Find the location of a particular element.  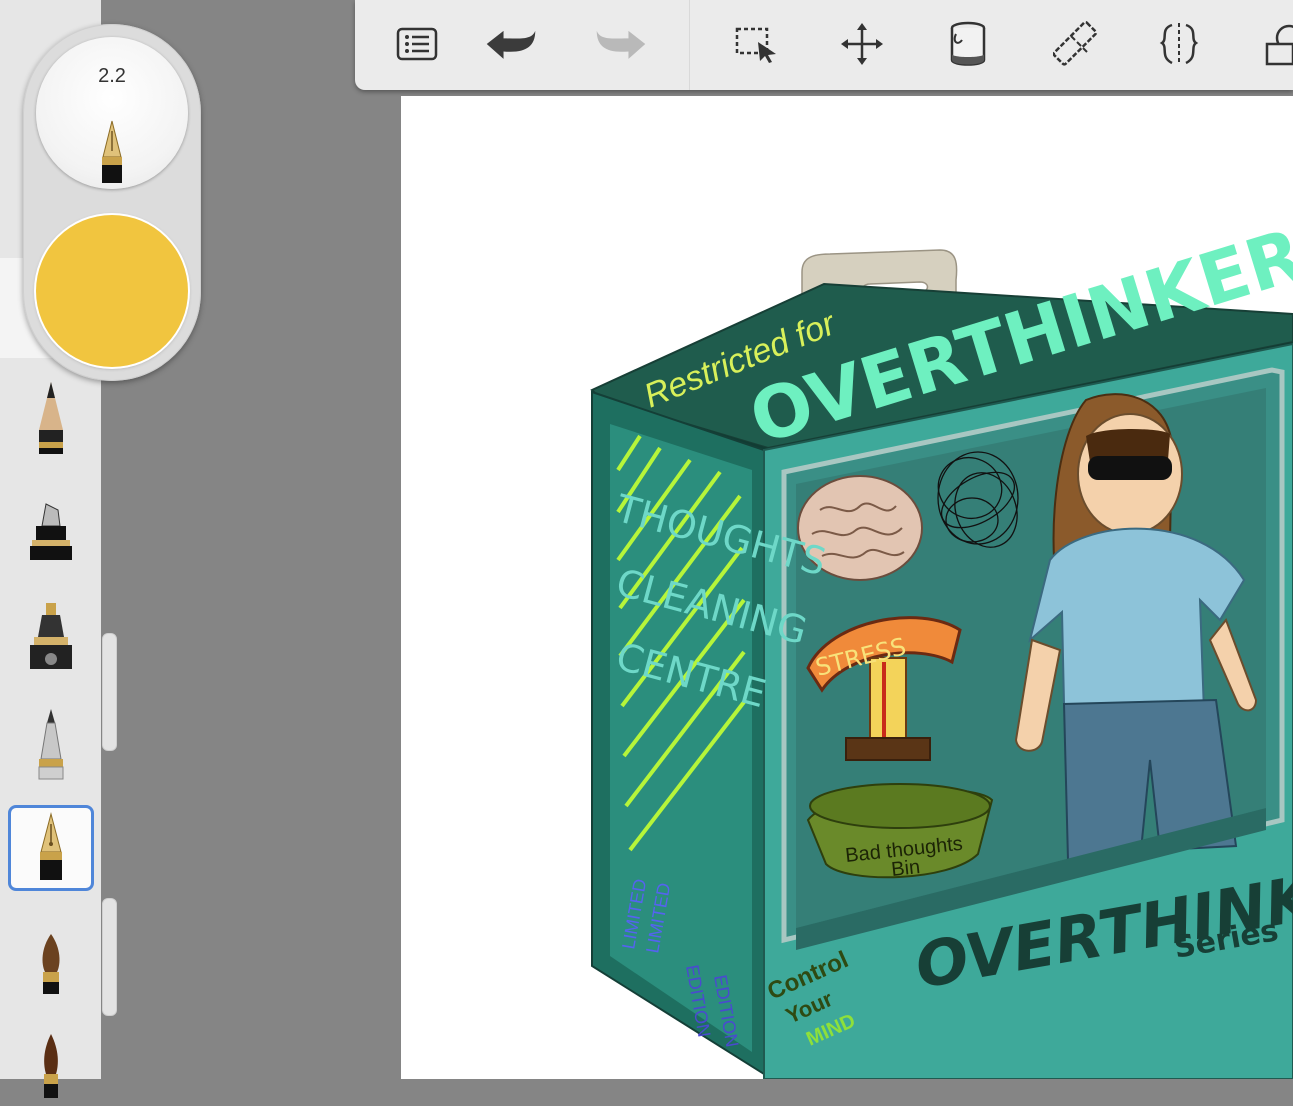

move-icon is located at coordinates (862, 44).